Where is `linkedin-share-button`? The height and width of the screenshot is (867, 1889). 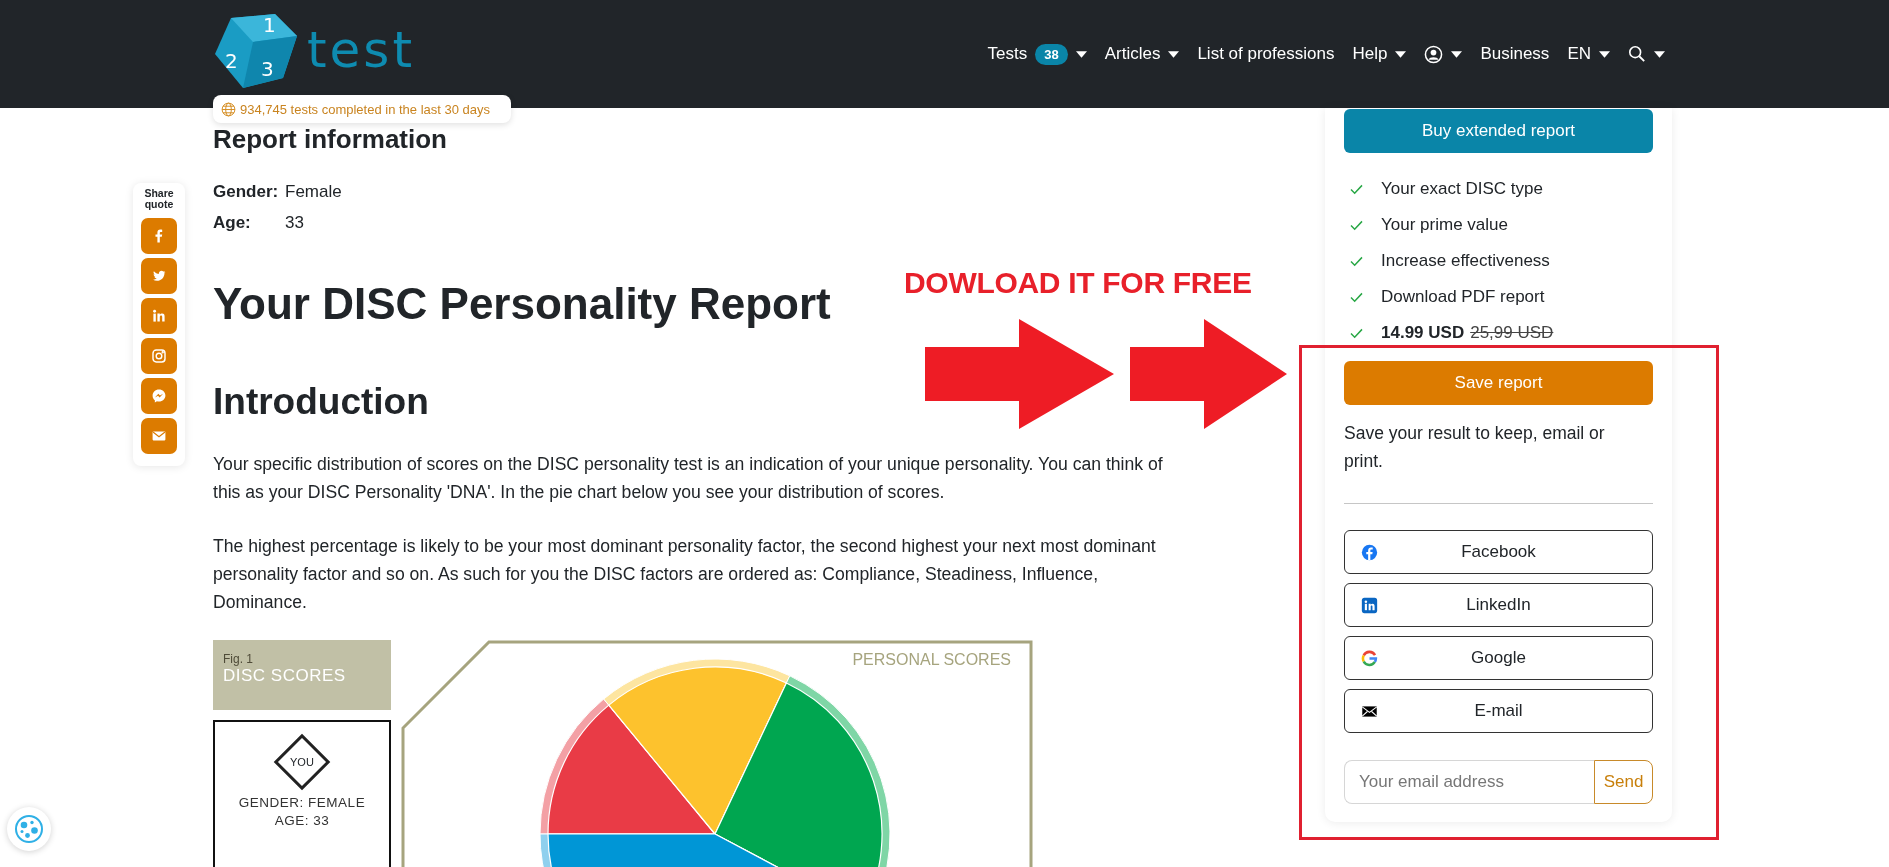
linkedin-share-button is located at coordinates (159, 316).